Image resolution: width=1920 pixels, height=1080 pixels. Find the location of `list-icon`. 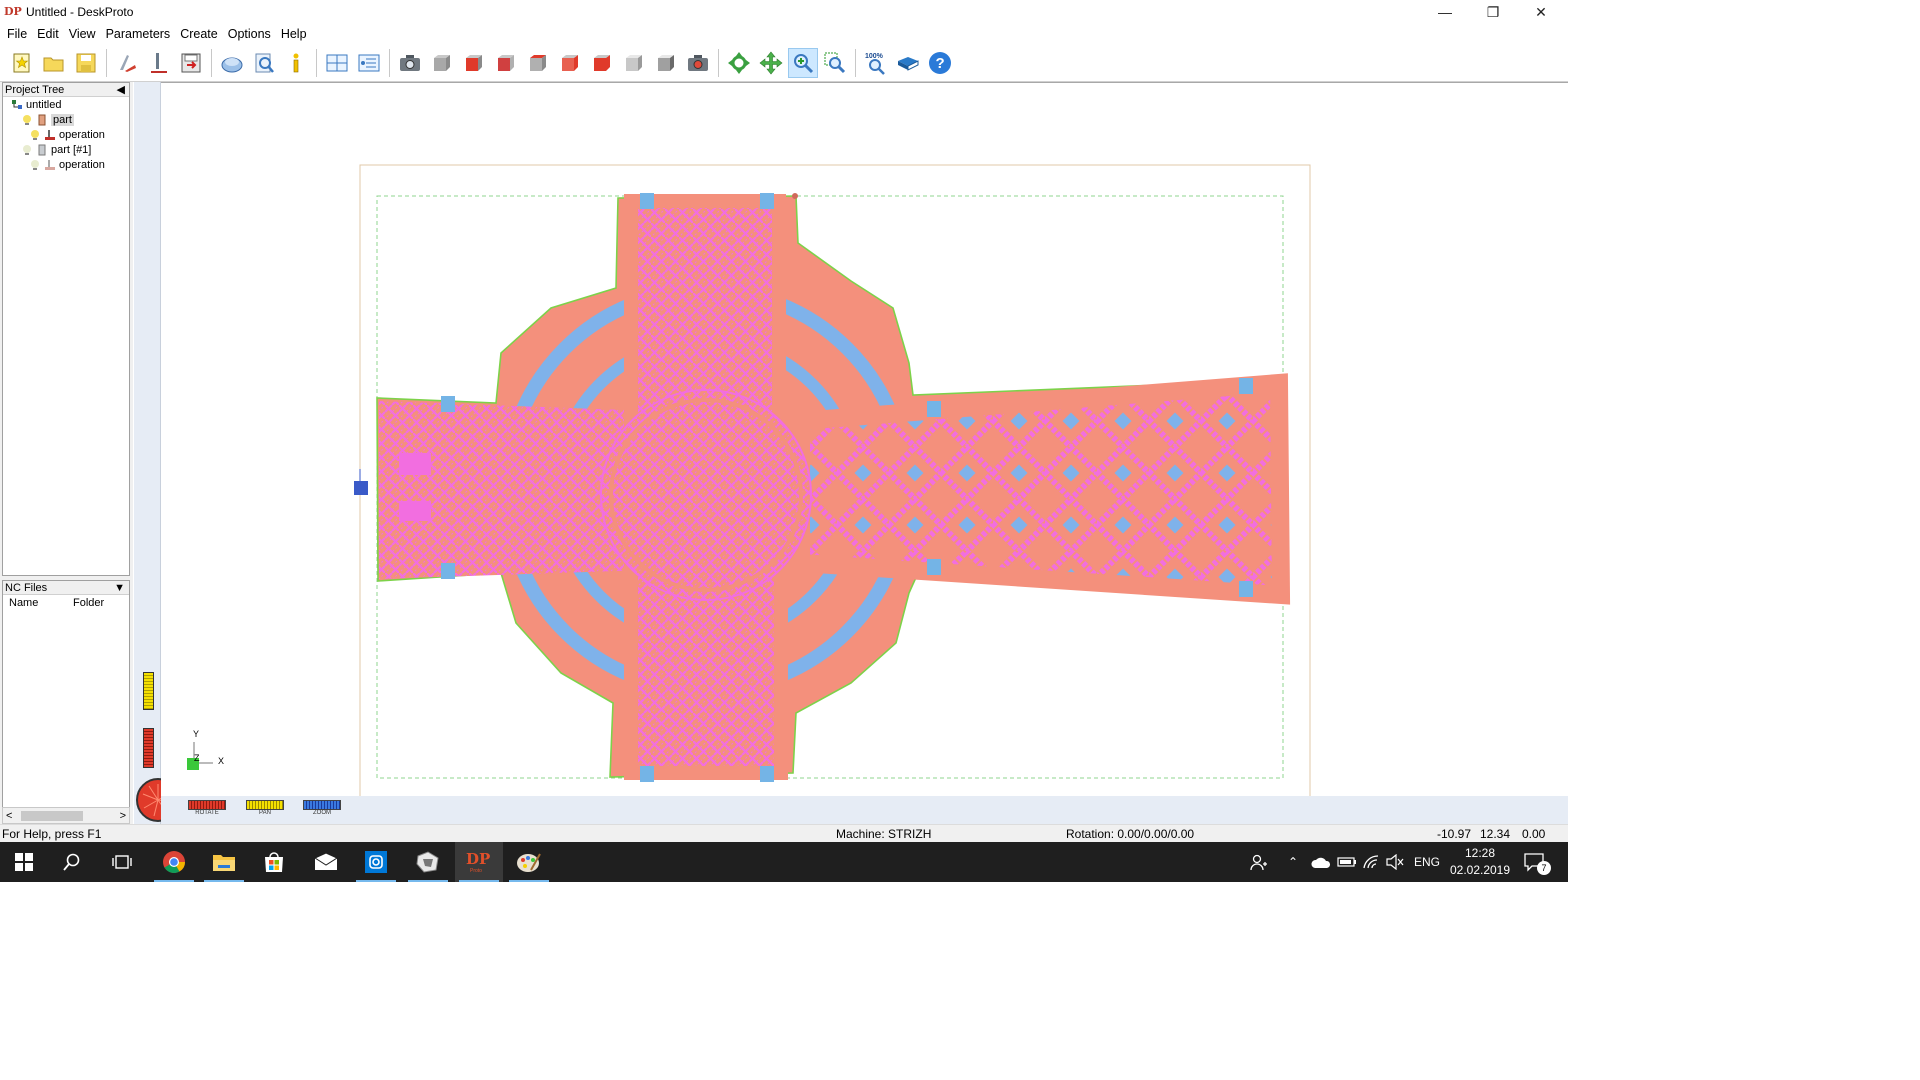

list-icon is located at coordinates (369, 62).